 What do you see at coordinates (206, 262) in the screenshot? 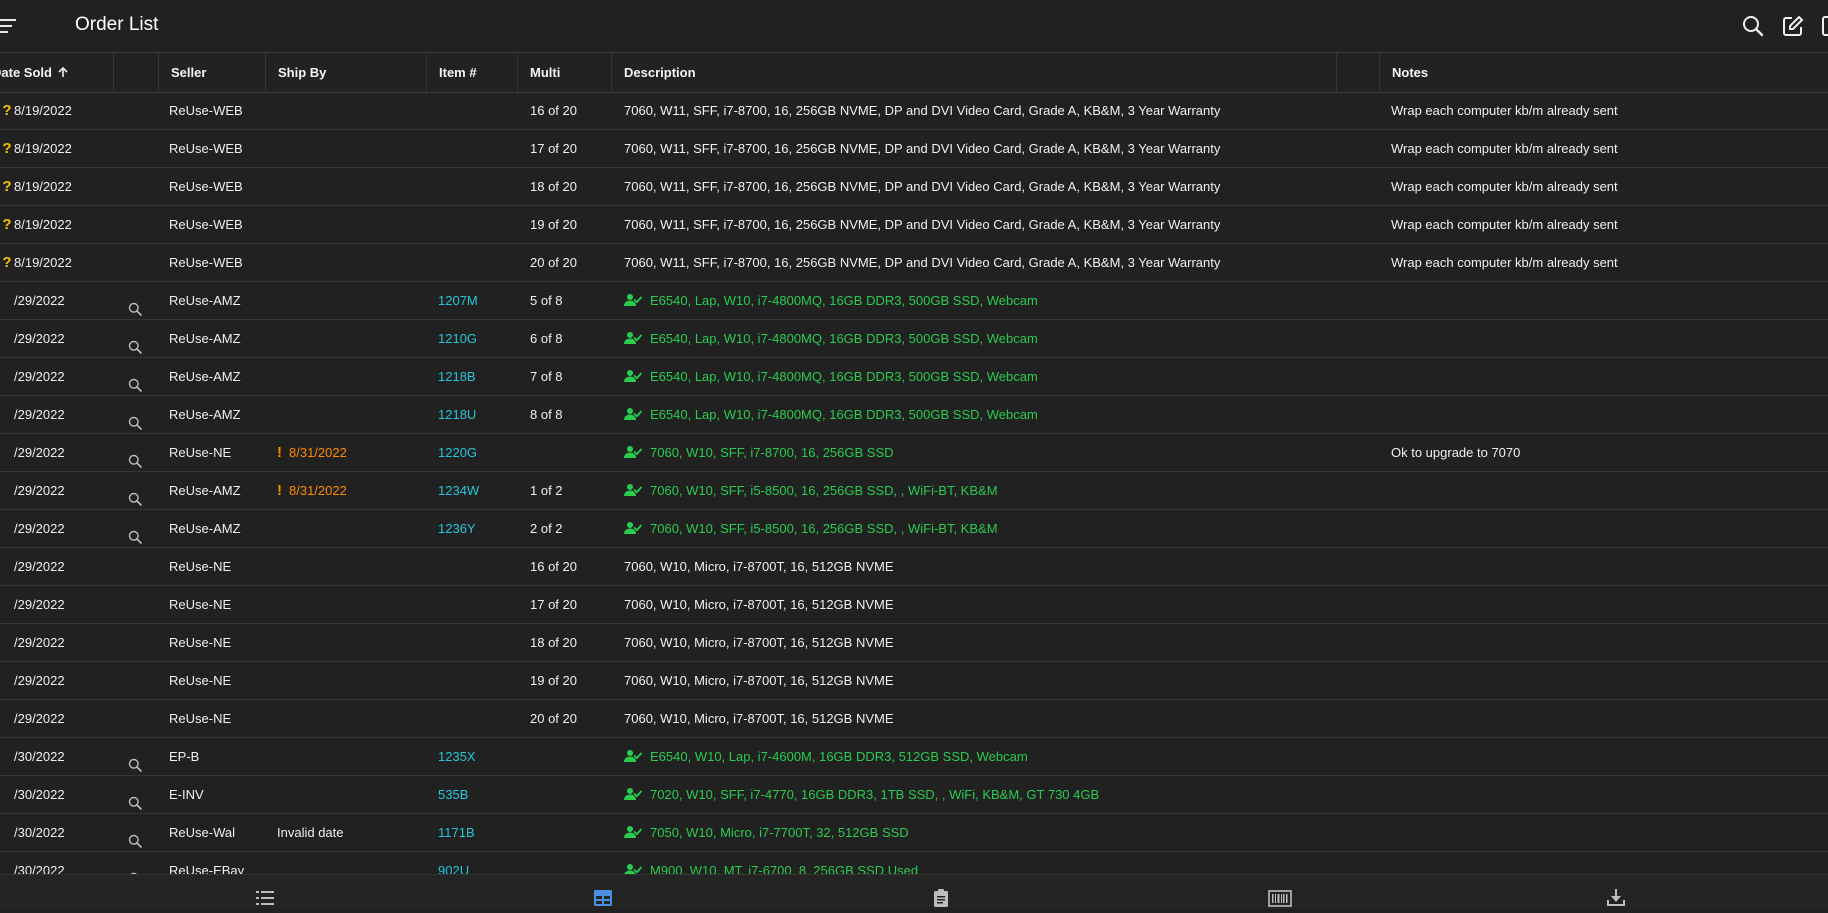
I see `seller-cell: ReUse-WEB` at bounding box center [206, 262].